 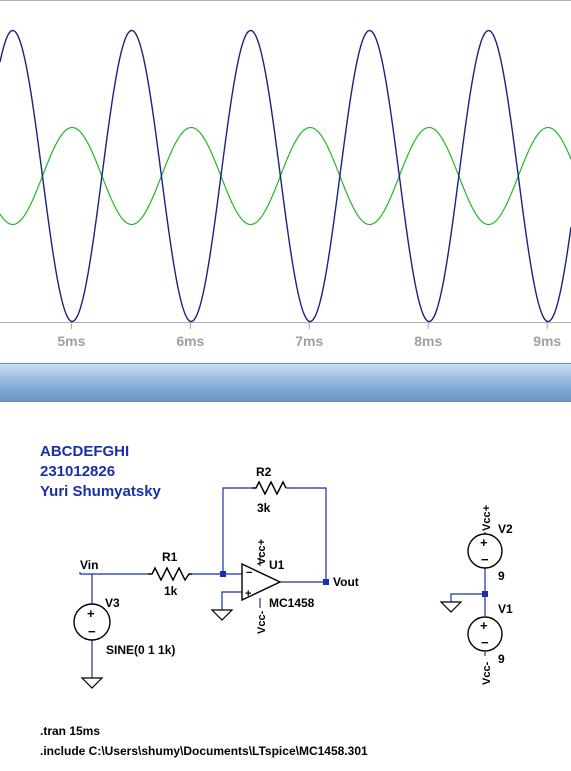 What do you see at coordinates (190, 341) in the screenshot?
I see `x-tick-label: 6ms` at bounding box center [190, 341].